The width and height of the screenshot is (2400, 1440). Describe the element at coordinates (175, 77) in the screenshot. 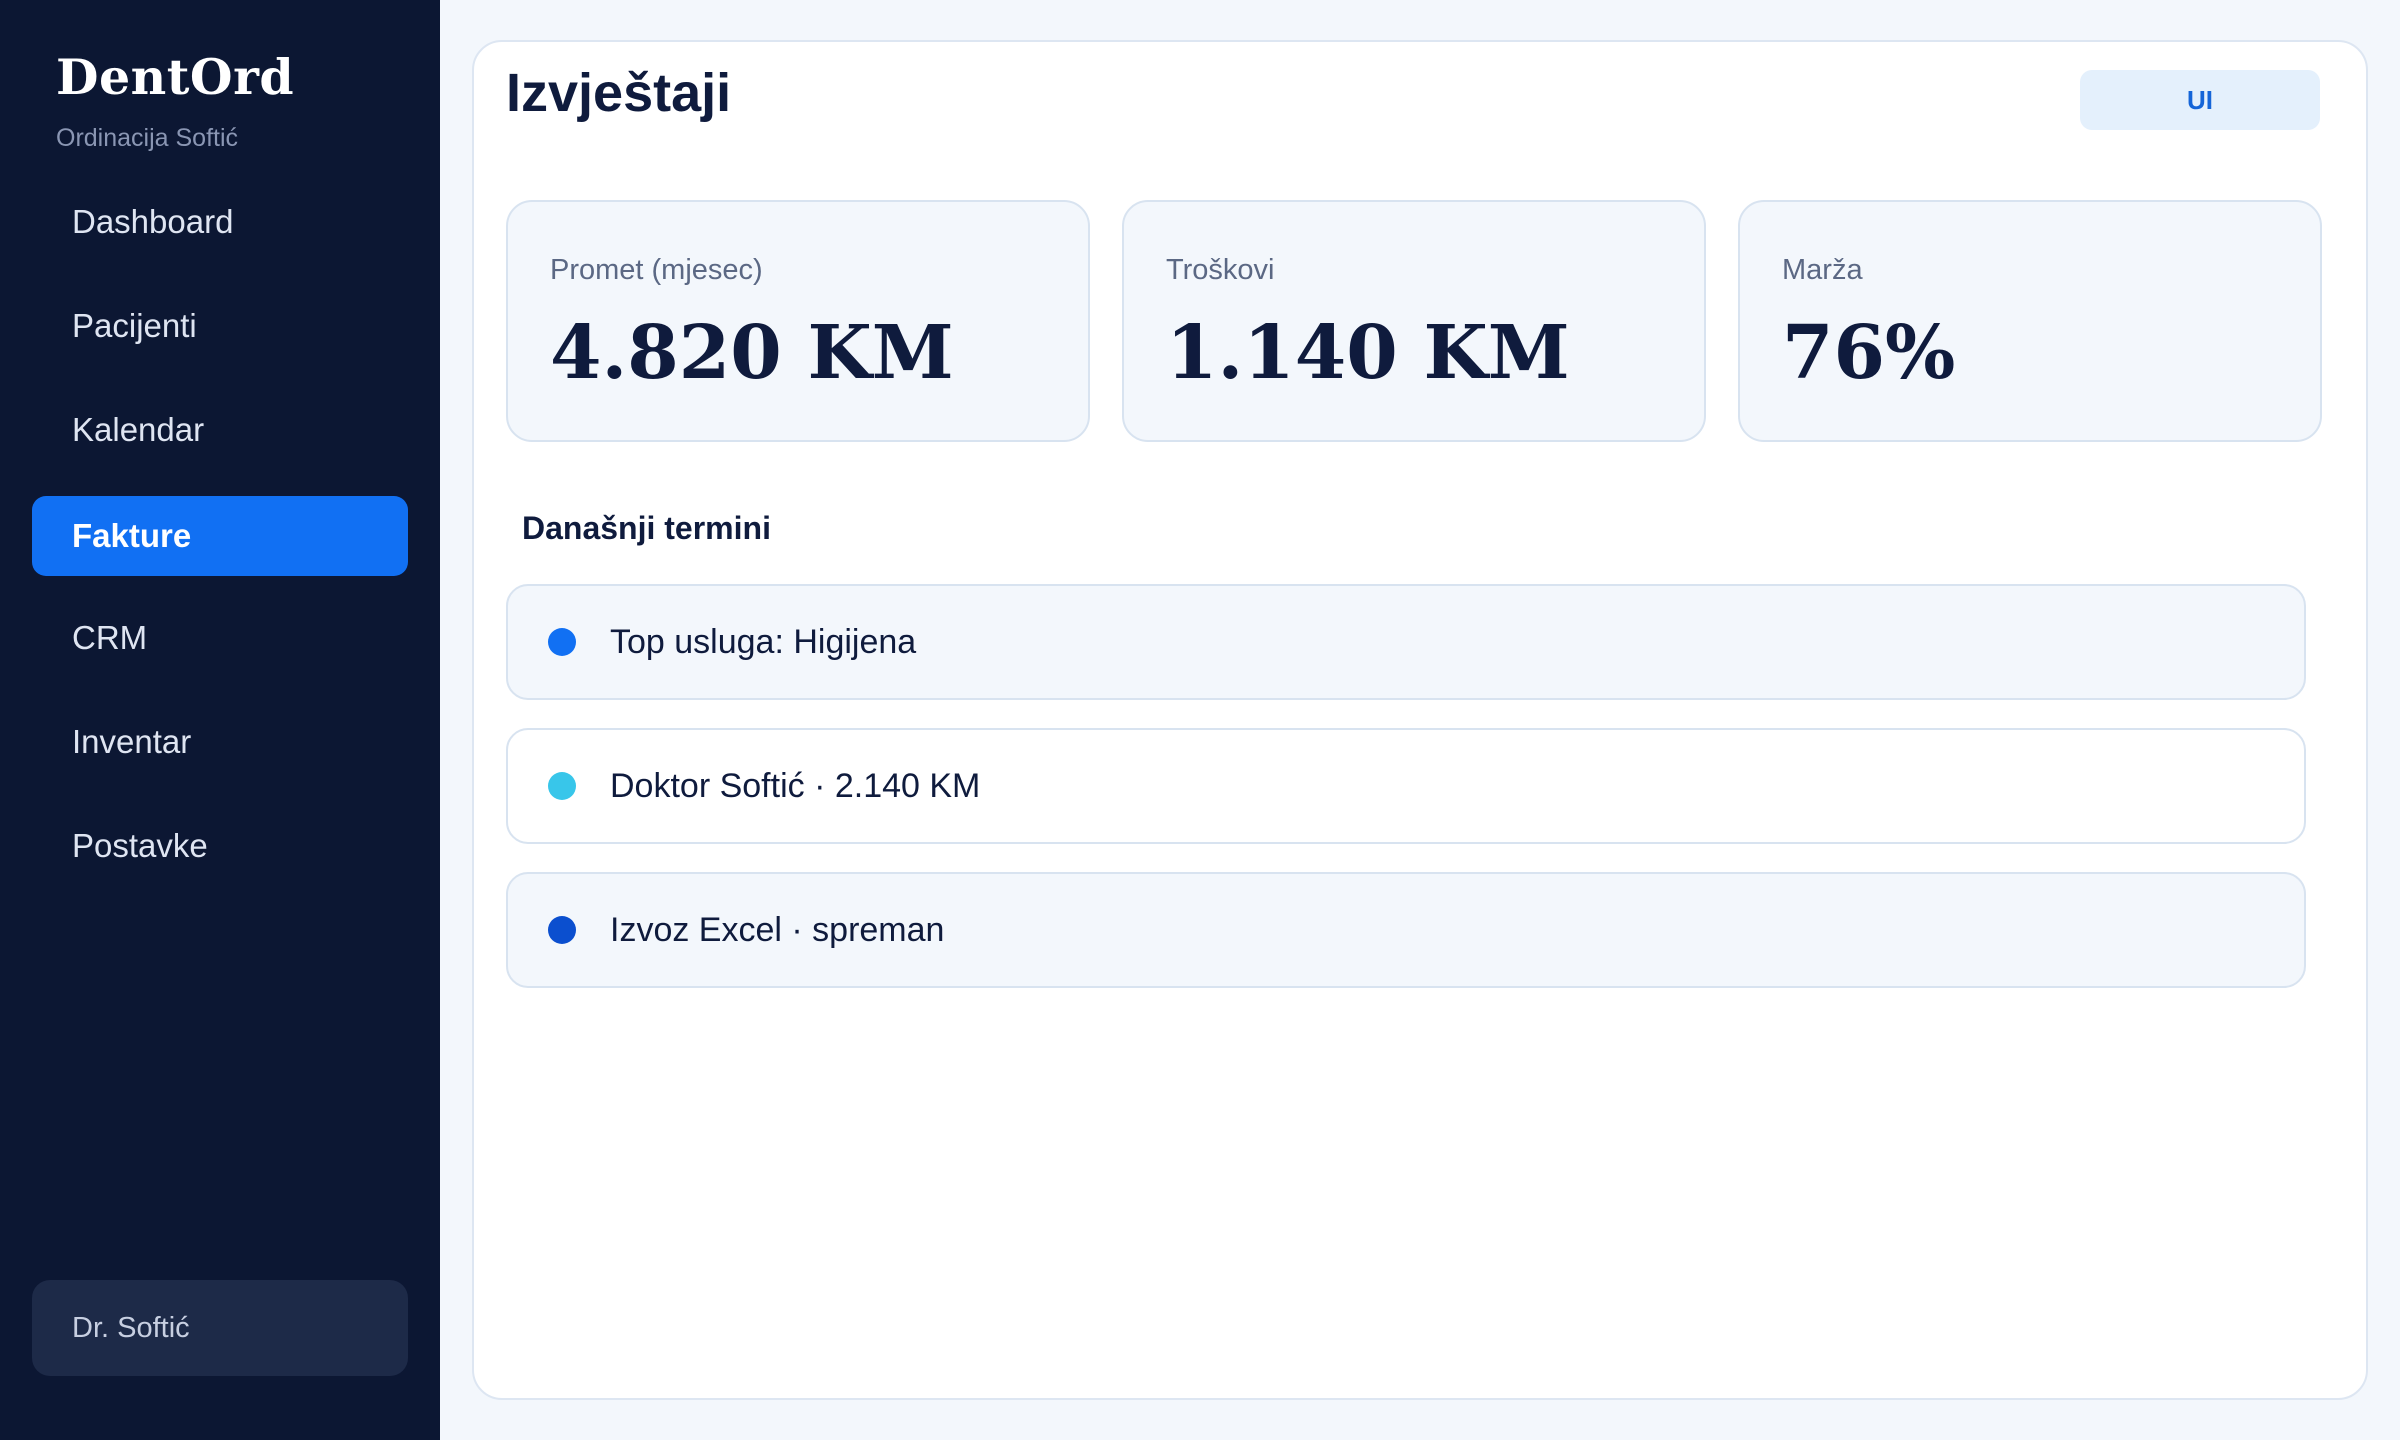

I see `brand-logo: DentOrd` at that location.